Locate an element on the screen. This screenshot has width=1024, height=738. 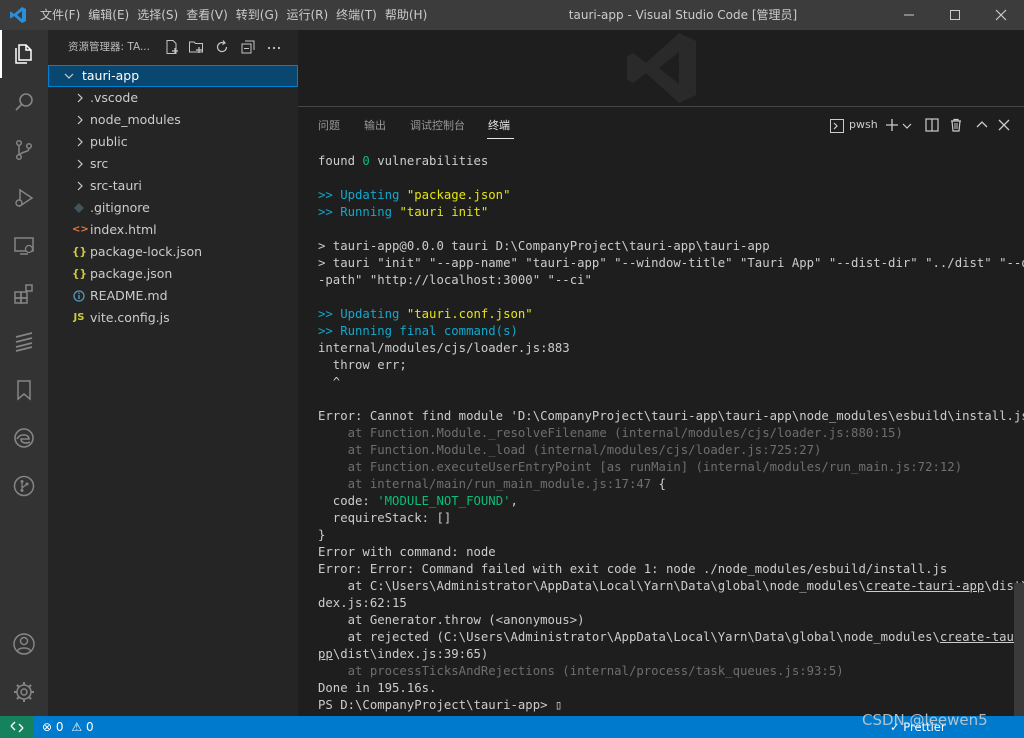
terminal-line: dex.js:62:15 is located at coordinates (668, 603).